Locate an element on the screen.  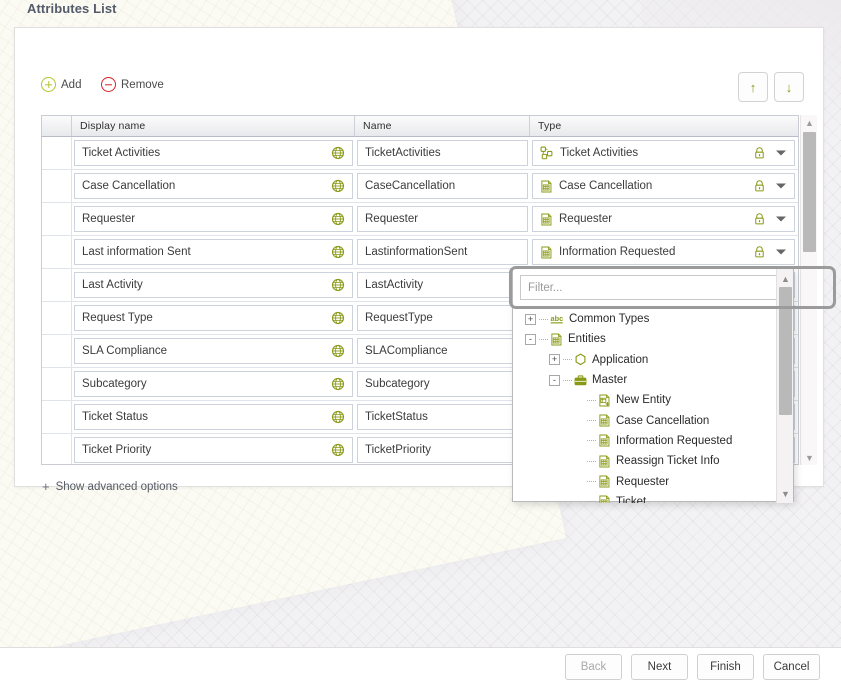
cell-display-name: Request Type is located at coordinates (213, 318).